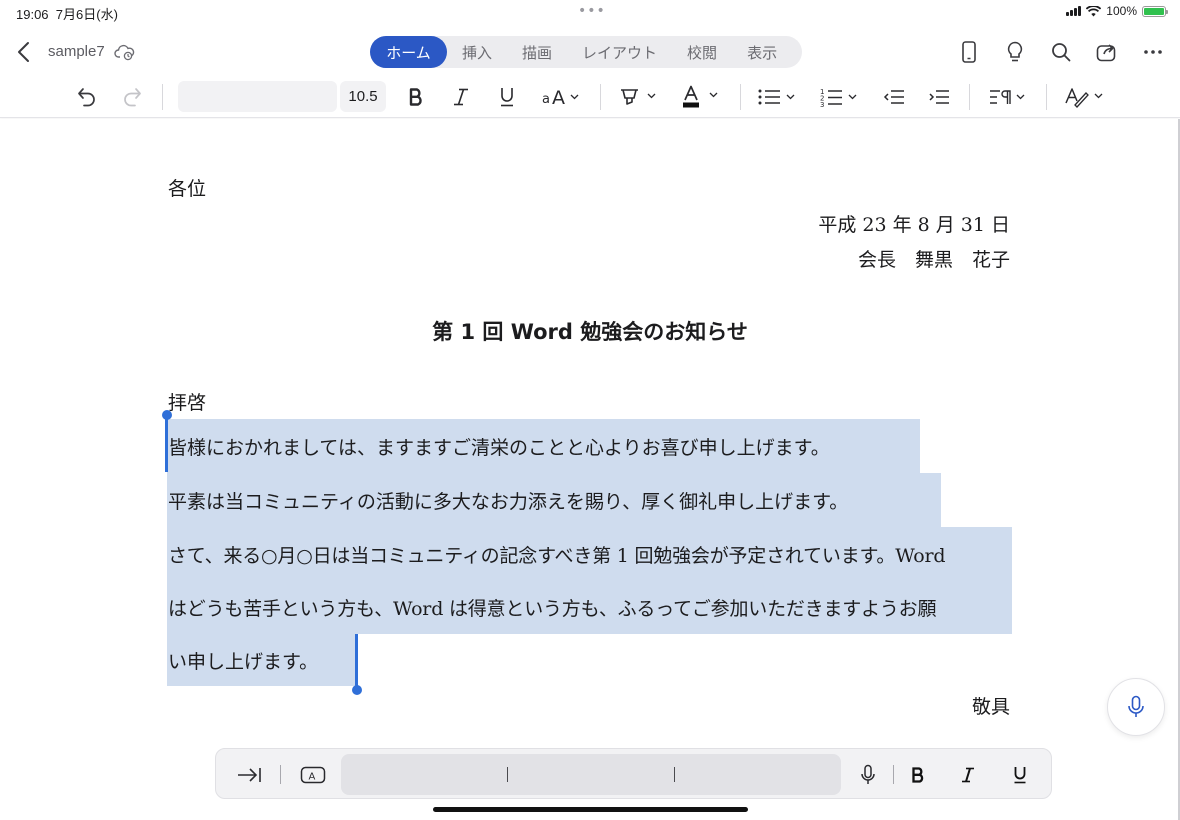 This screenshot has width=1180, height=820. What do you see at coordinates (1009, 97) in the screenshot?
I see `paragraph-marks-icon` at bounding box center [1009, 97].